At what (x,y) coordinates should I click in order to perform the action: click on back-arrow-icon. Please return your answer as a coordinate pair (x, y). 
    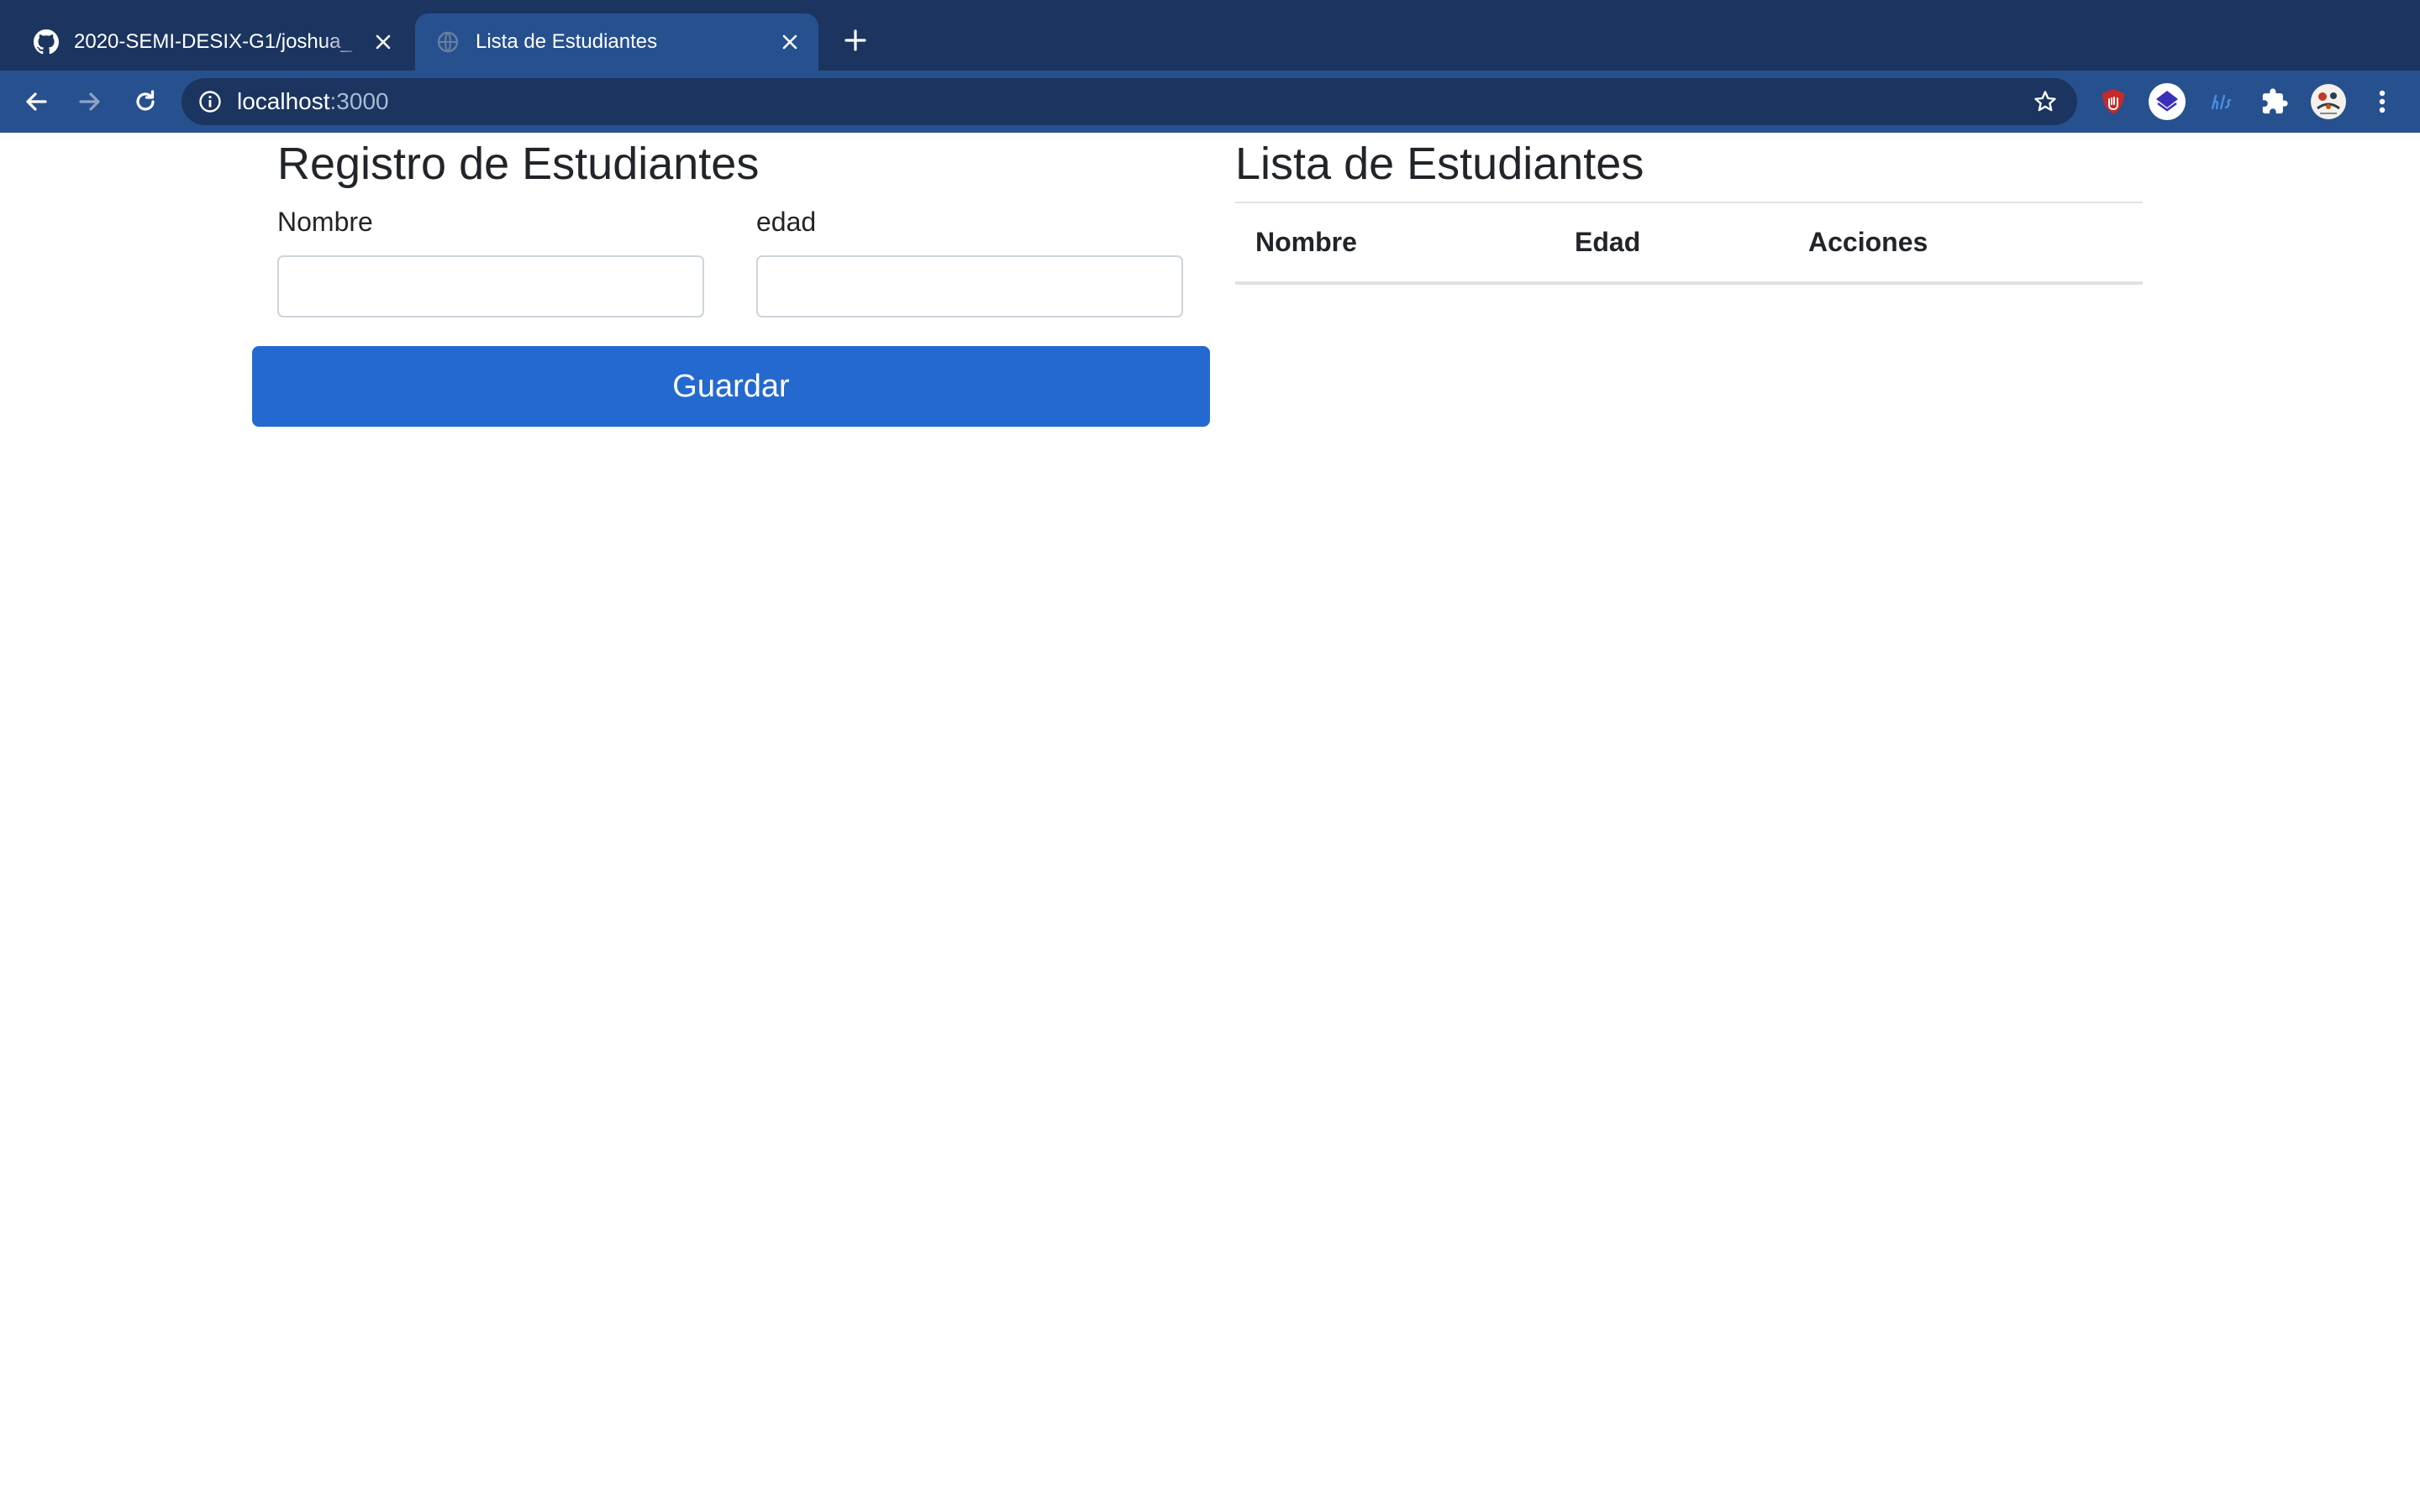
    Looking at the image, I should click on (36, 102).